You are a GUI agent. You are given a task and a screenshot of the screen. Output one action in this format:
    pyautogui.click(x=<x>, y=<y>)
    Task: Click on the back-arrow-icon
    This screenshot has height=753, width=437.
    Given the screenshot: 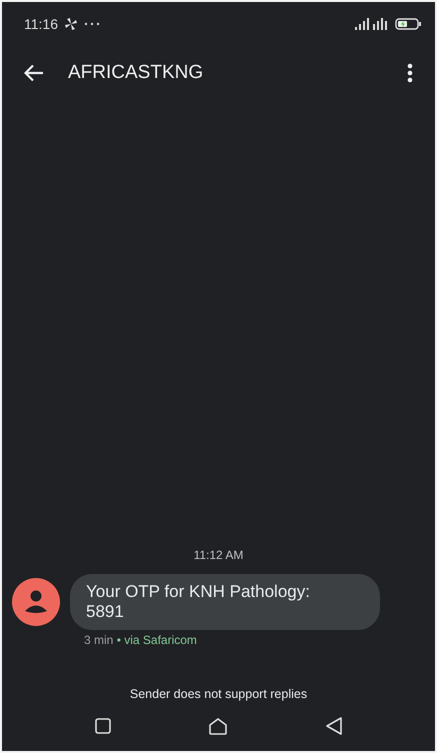 What is the action you would take?
    pyautogui.click(x=34, y=73)
    